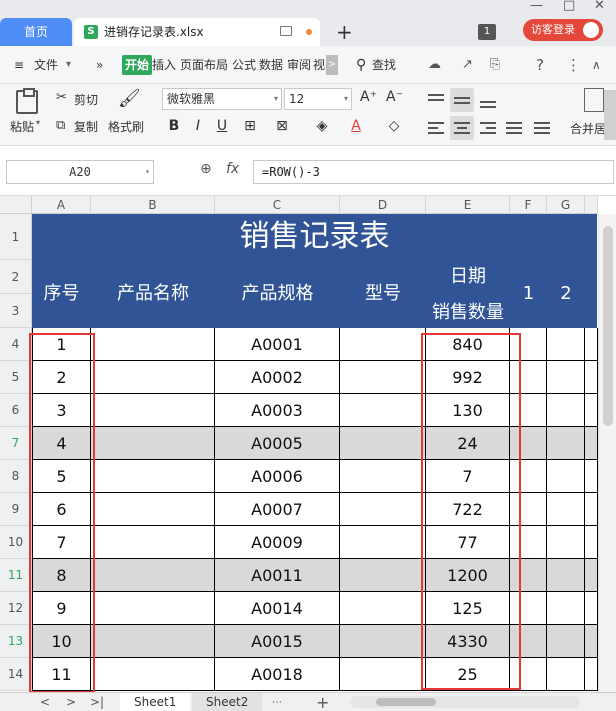 The height and width of the screenshot is (711, 616). What do you see at coordinates (60, 125) in the screenshot?
I see `copy-icon: ⧉` at bounding box center [60, 125].